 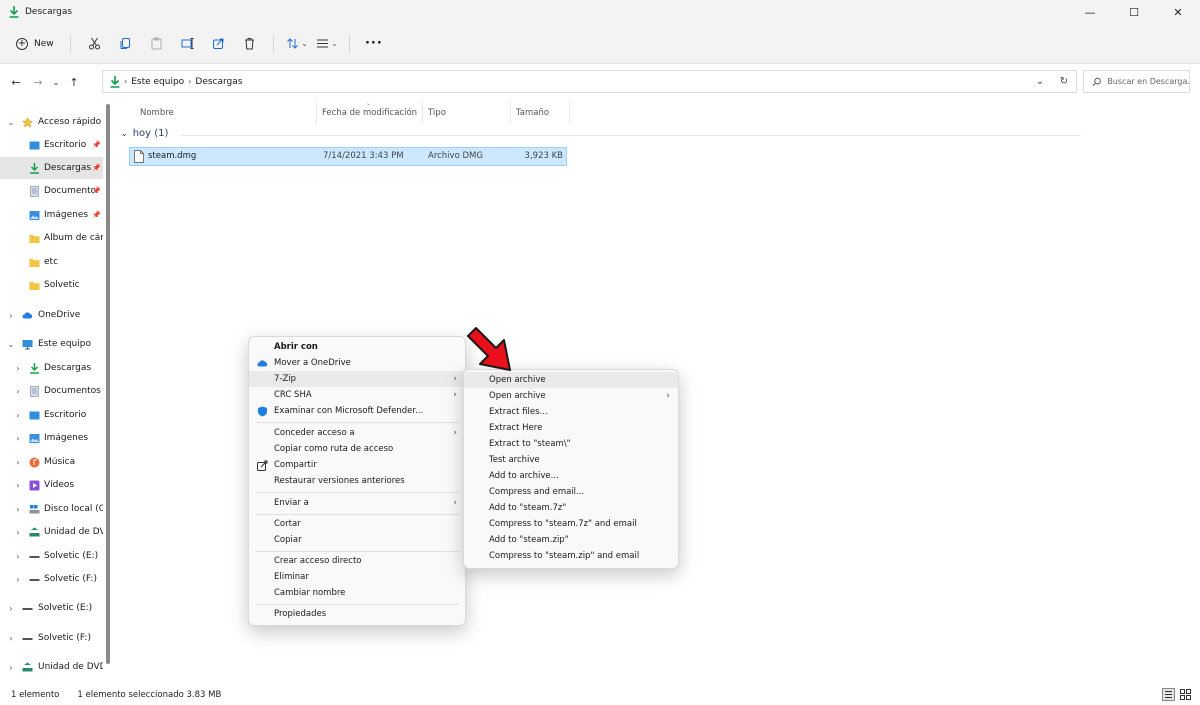 What do you see at coordinates (218, 44) in the screenshot?
I see `share-button` at bounding box center [218, 44].